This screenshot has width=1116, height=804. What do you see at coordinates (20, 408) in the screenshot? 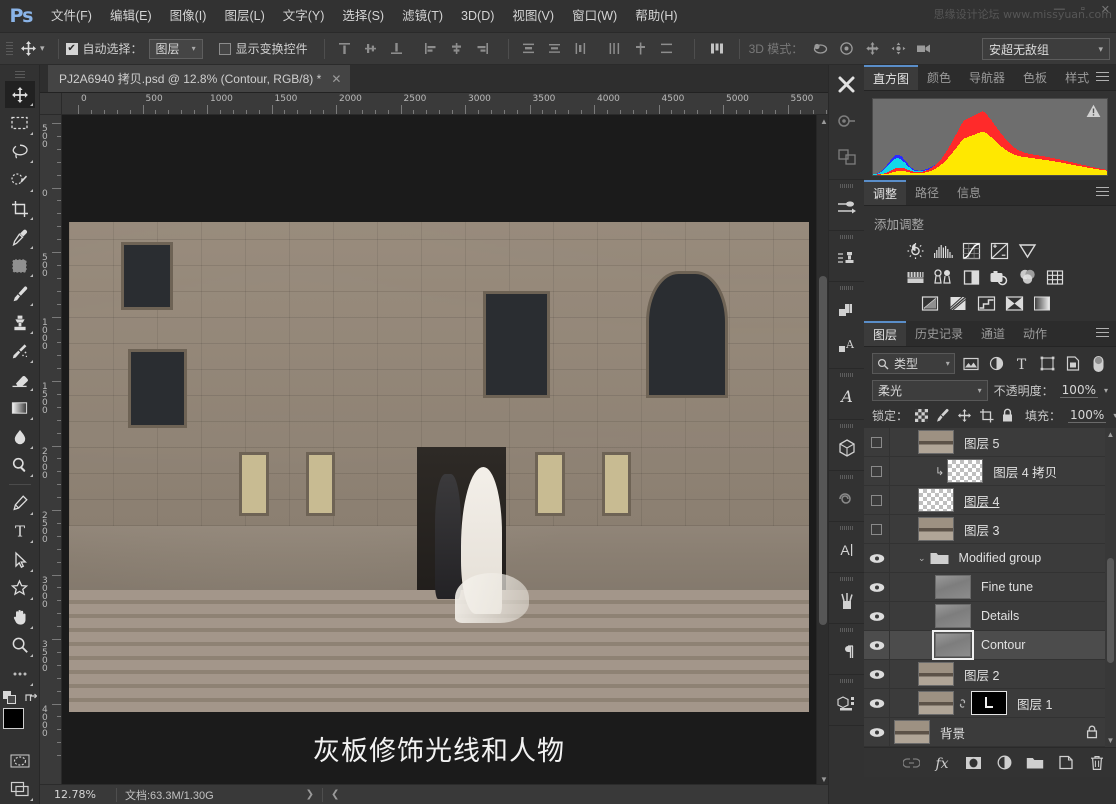
I see `gradient-tool` at bounding box center [20, 408].